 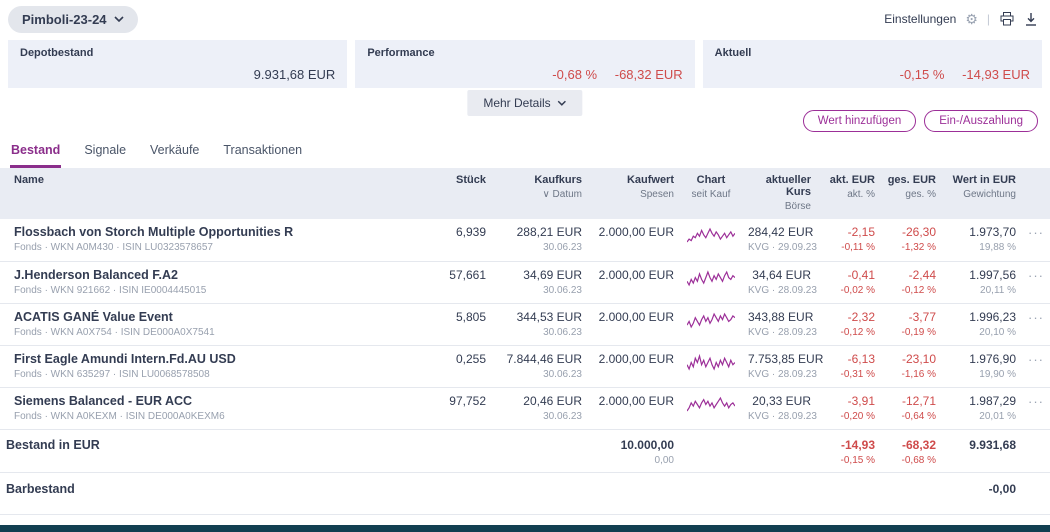 I want to click on boerse-info: KVG · 29.09.23, so click(x=782, y=247).